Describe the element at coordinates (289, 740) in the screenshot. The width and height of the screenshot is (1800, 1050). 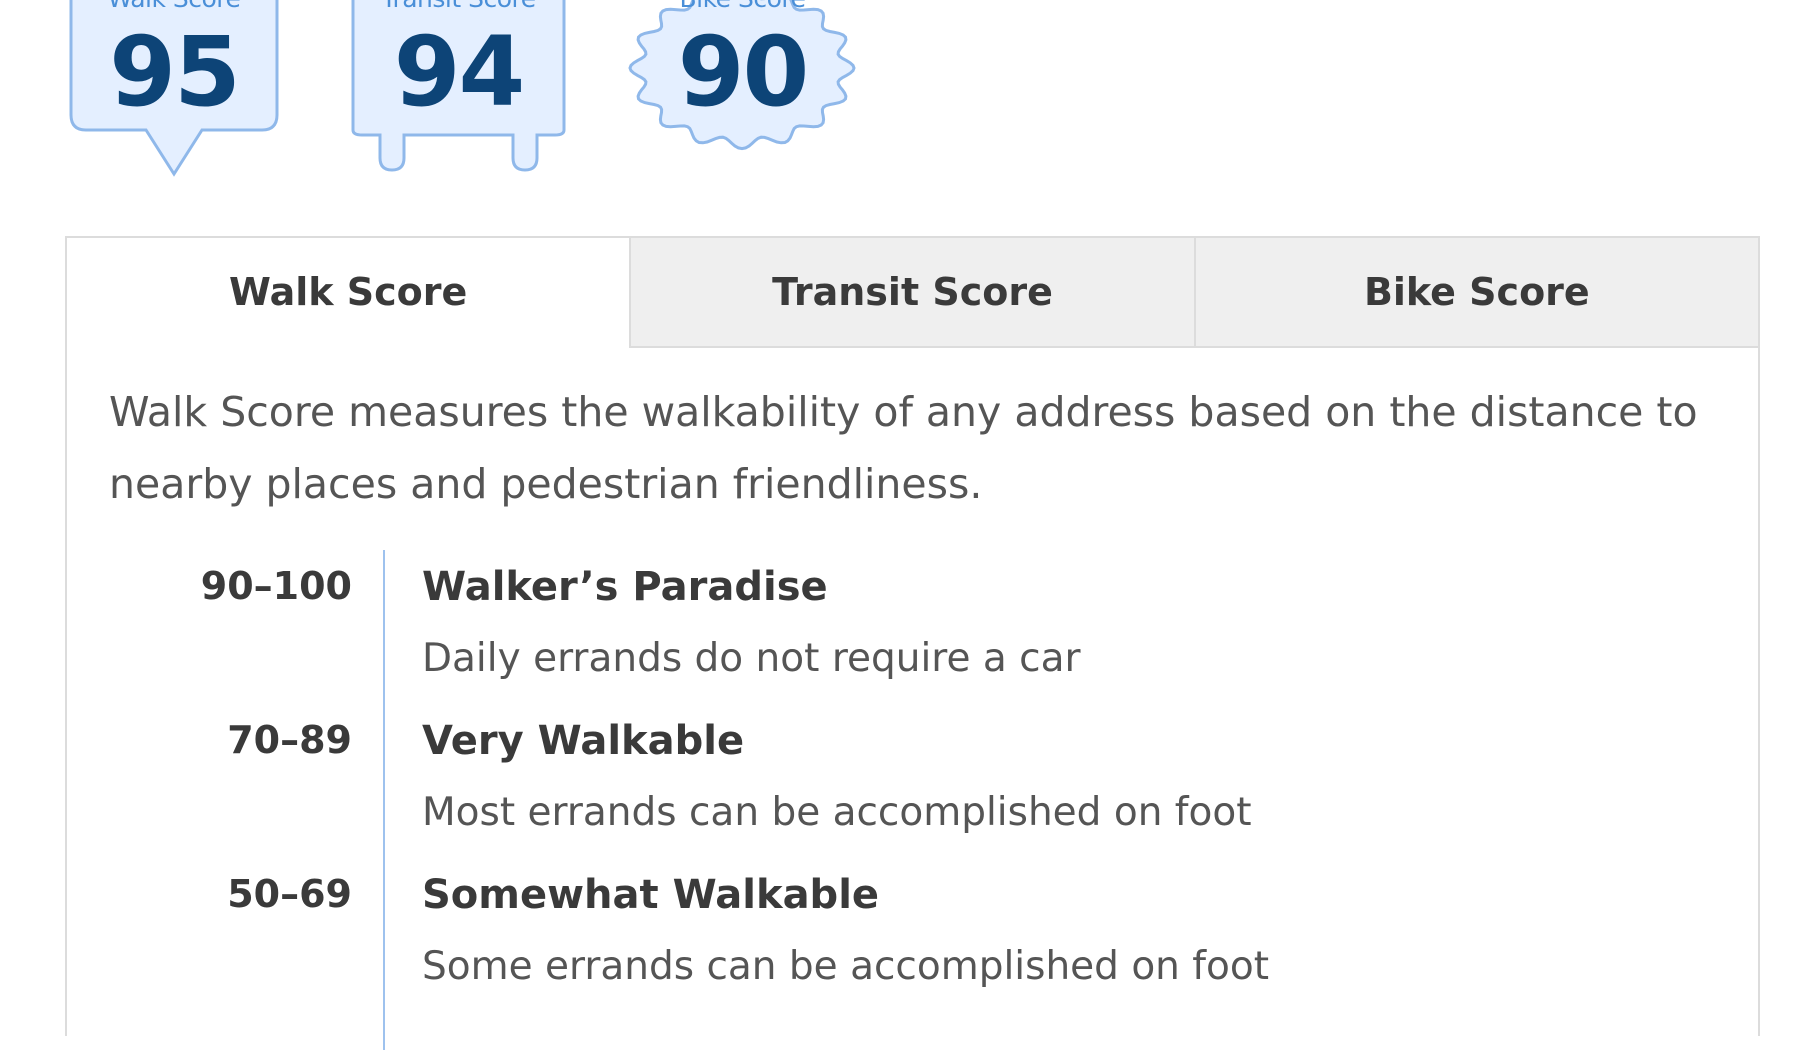
I see `range-value: 70–89` at that location.